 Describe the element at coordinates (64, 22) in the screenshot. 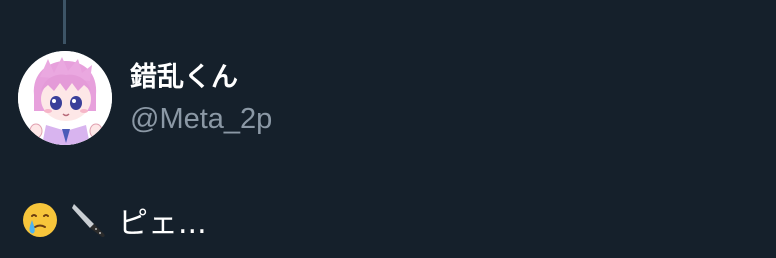

I see `thread-connector-line` at that location.